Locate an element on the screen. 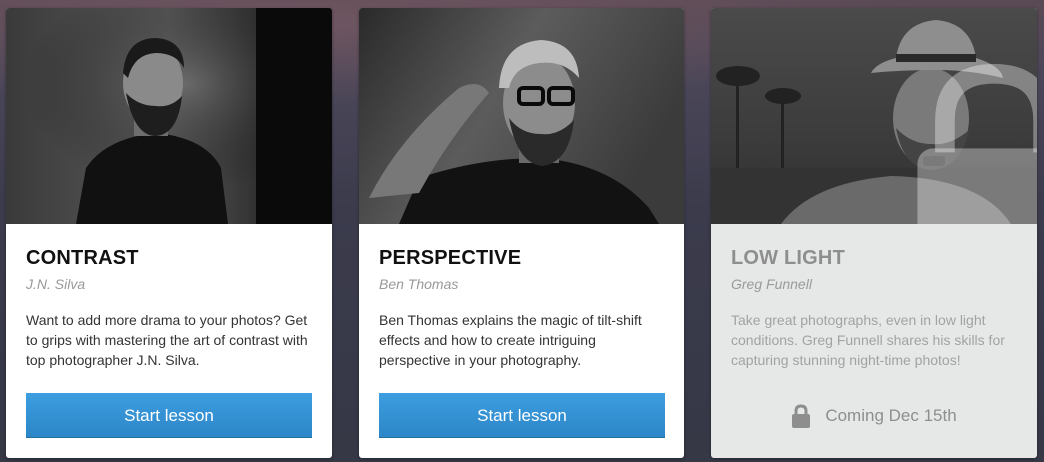 The image size is (1044, 462). lesson-author: Greg Funnell is located at coordinates (771, 284).